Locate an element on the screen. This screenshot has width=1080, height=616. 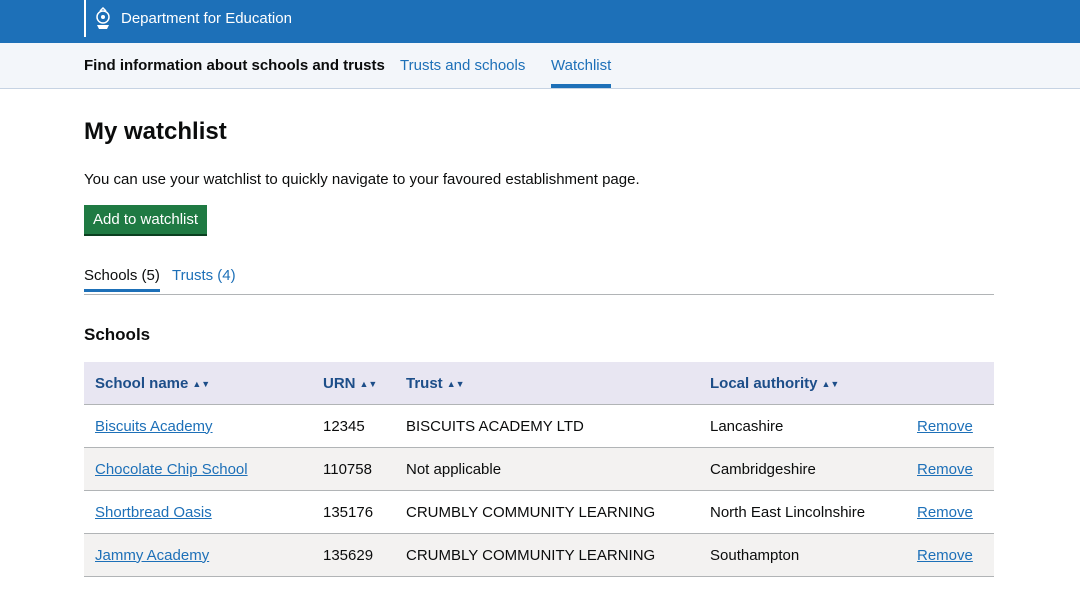
school-link: Jammy Academy is located at coordinates (152, 555).